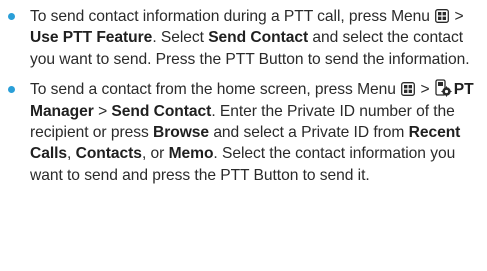 This screenshot has width=487, height=271. I want to click on menu-option-use-ptt-feature: Use PTT Feature, so click(91, 38).